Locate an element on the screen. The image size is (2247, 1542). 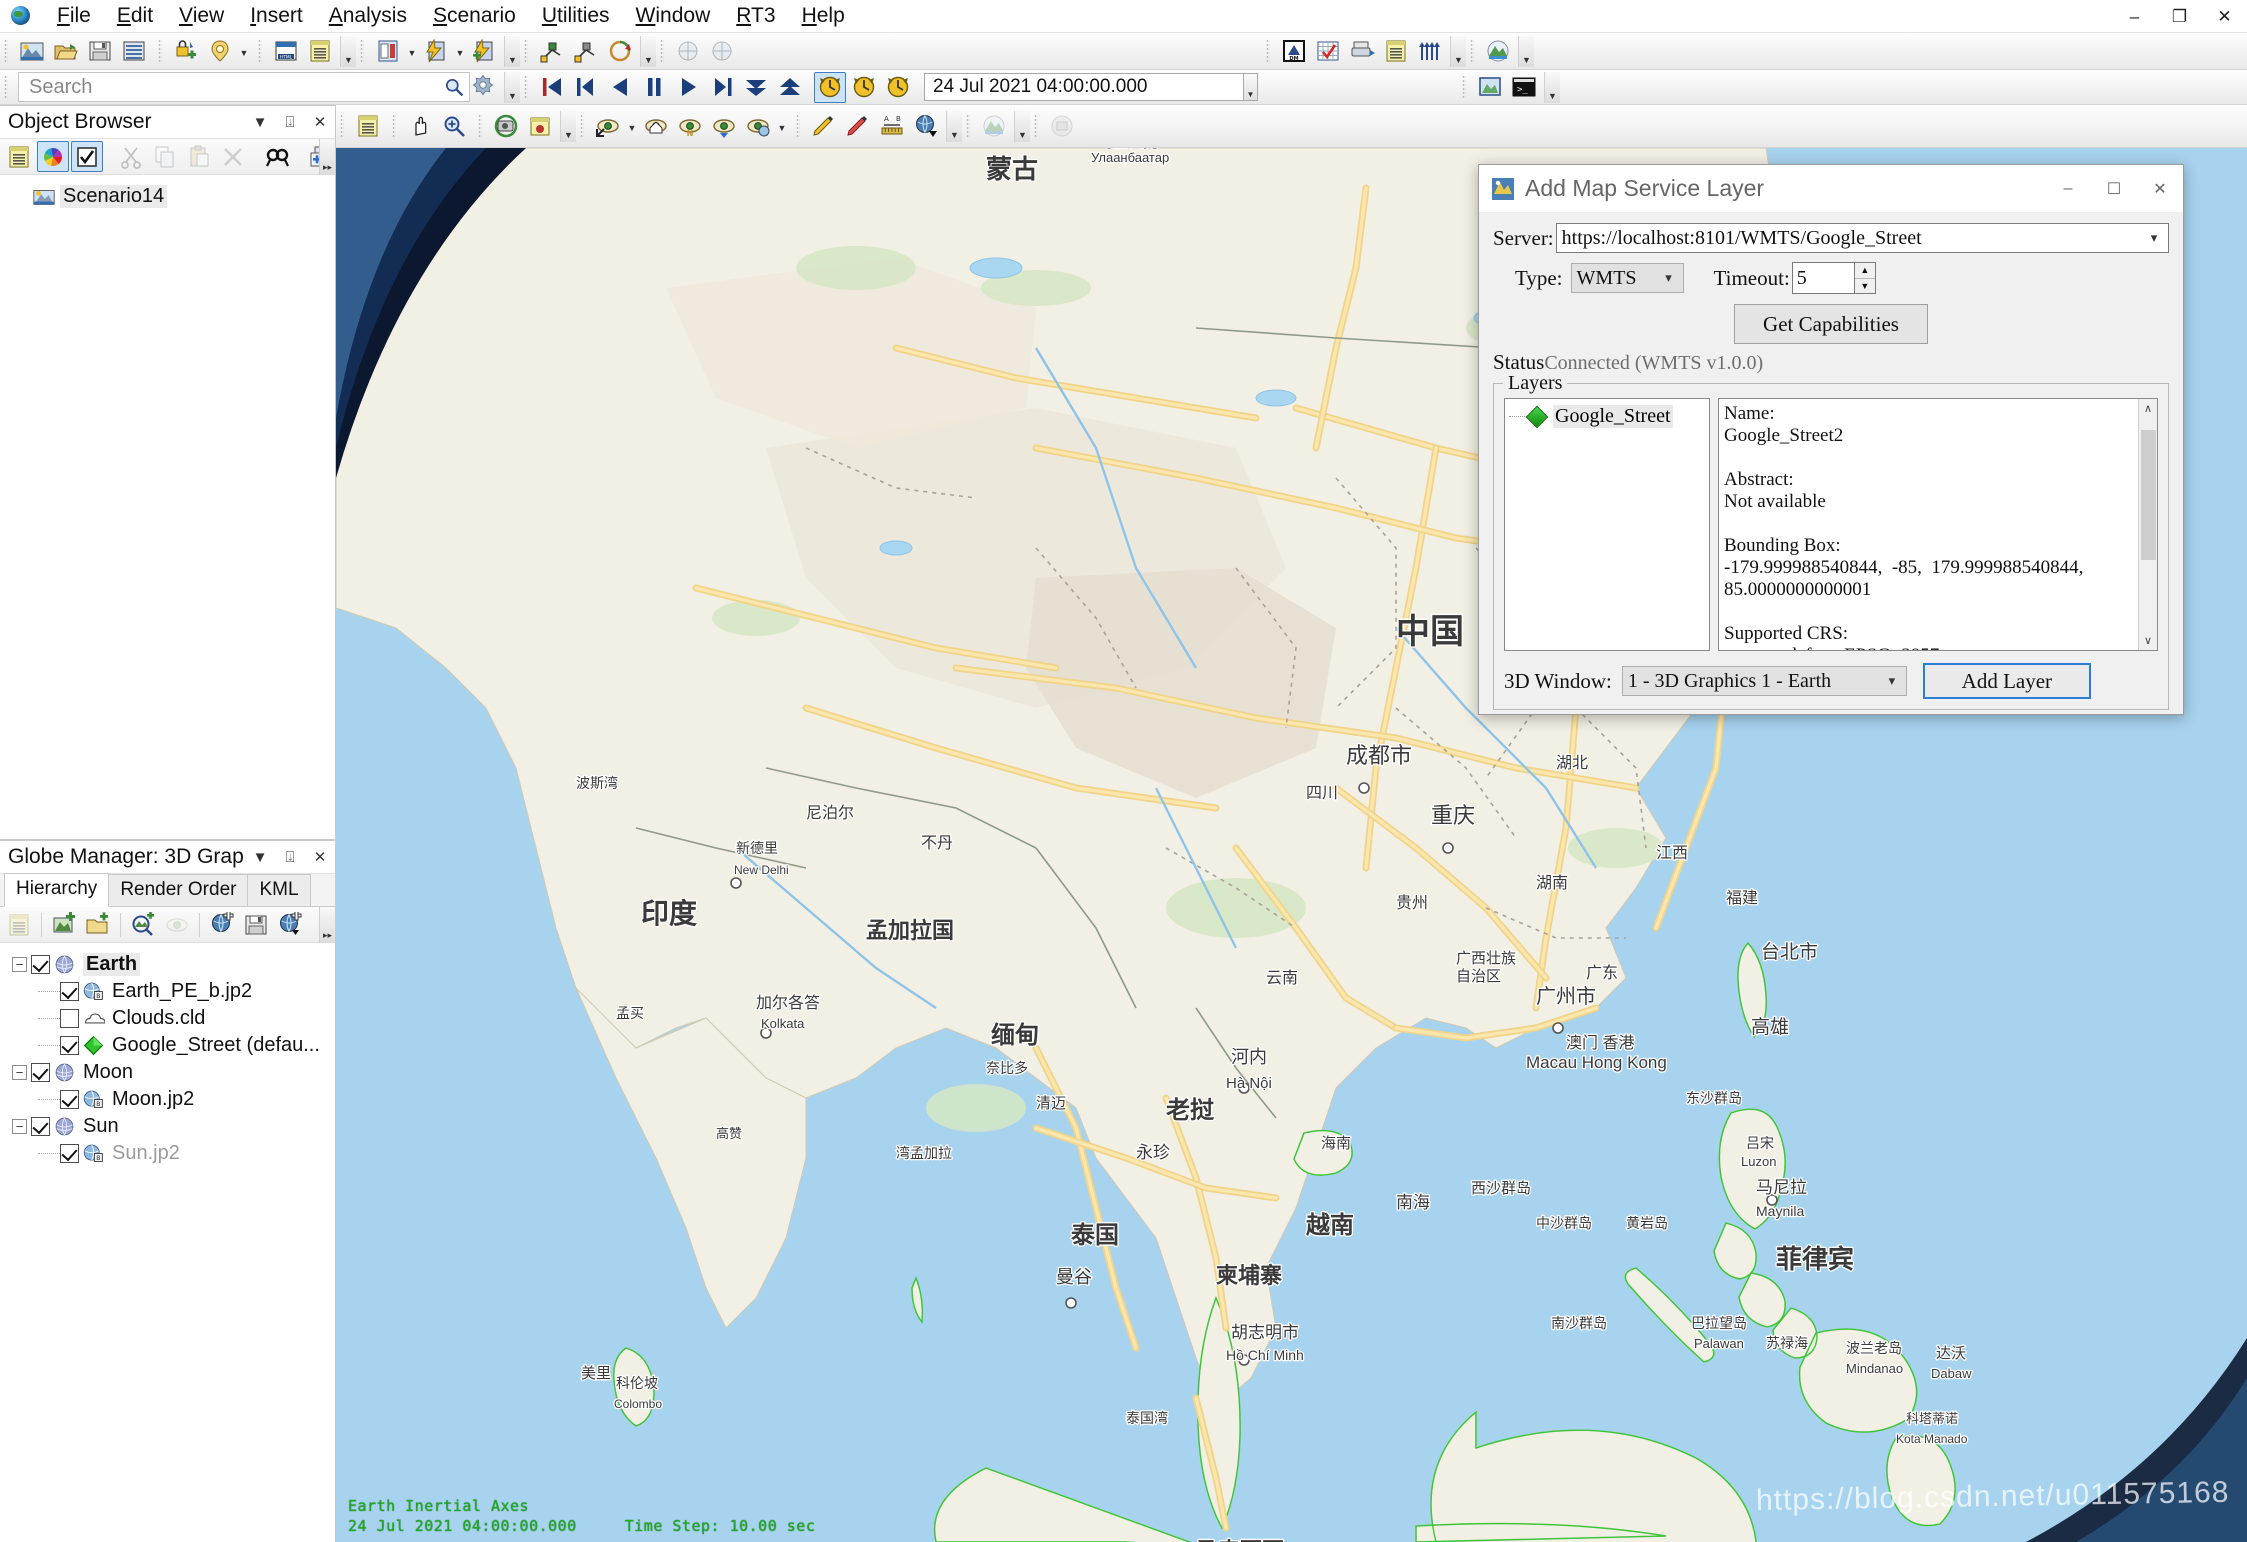
menu-item-help: Help is located at coordinates (823, 16).